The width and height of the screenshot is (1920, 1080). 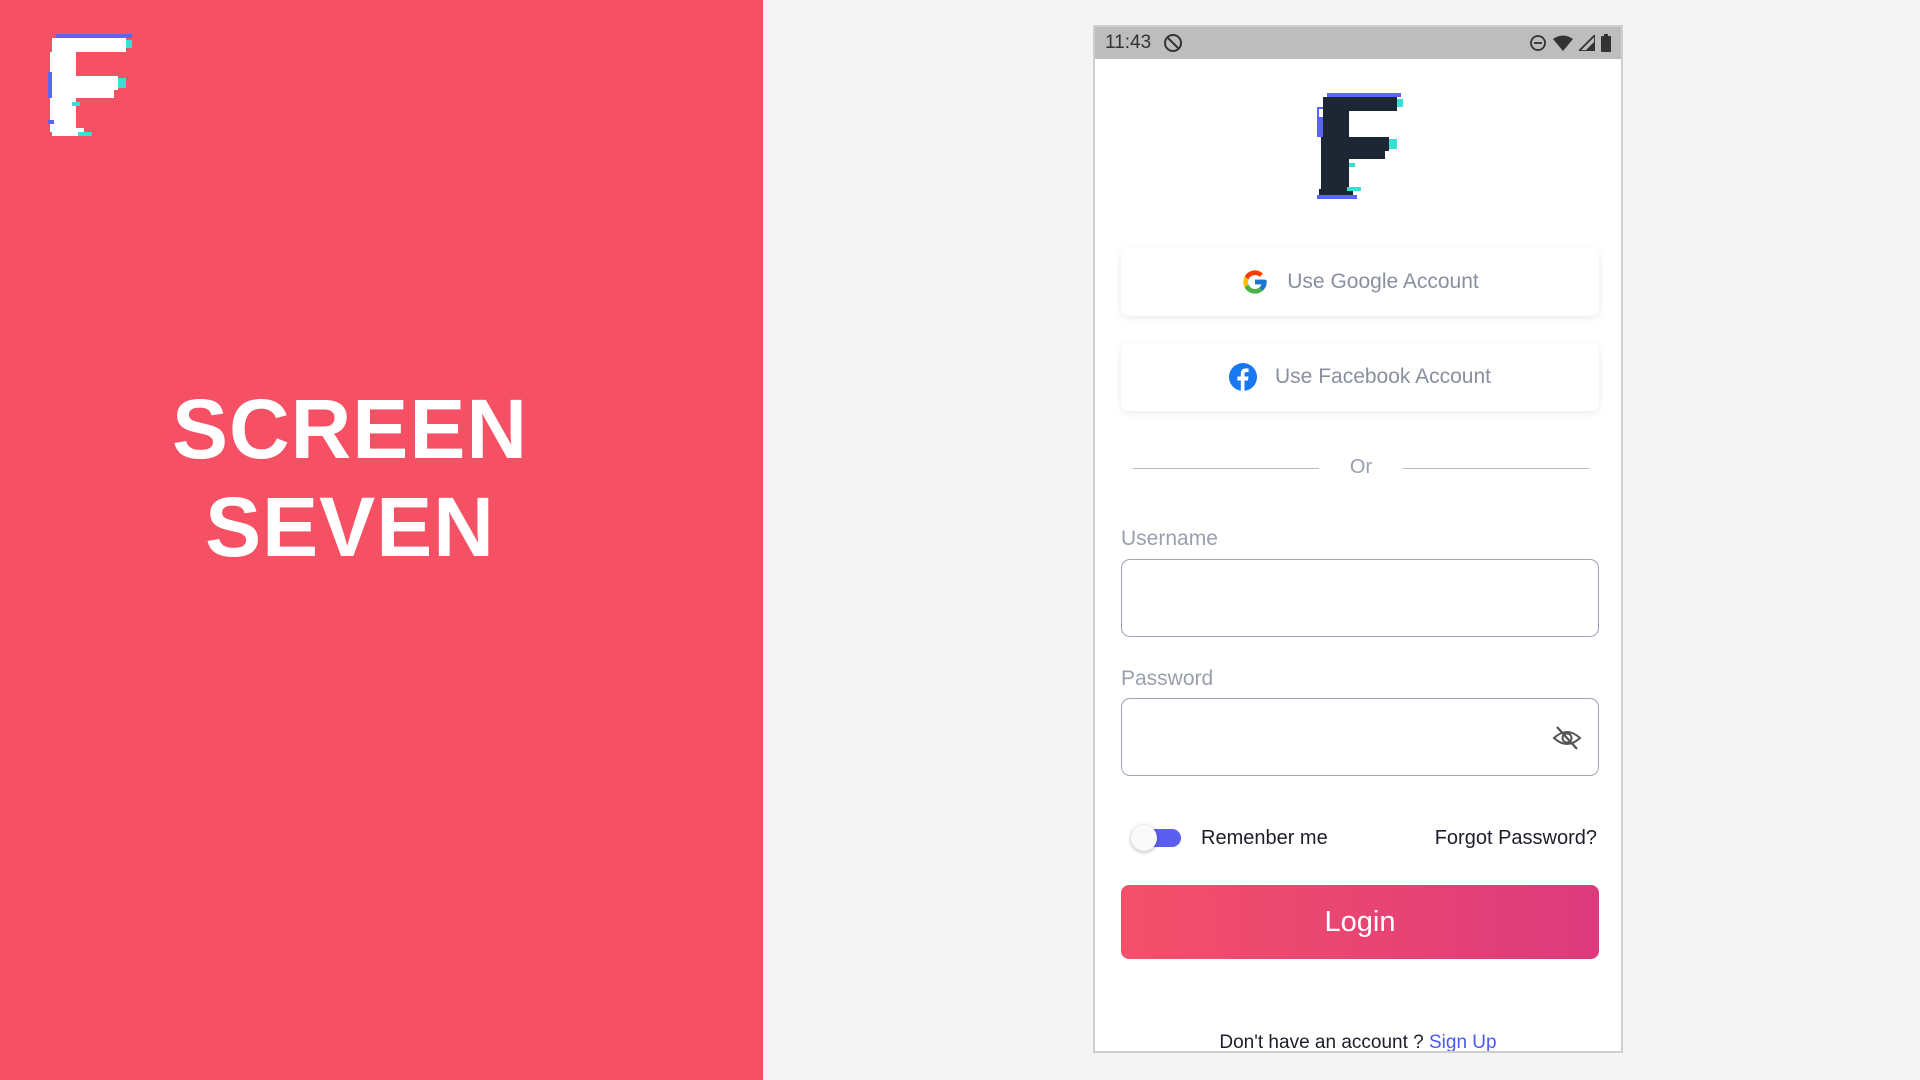 I want to click on password-input, so click(x=1360, y=737).